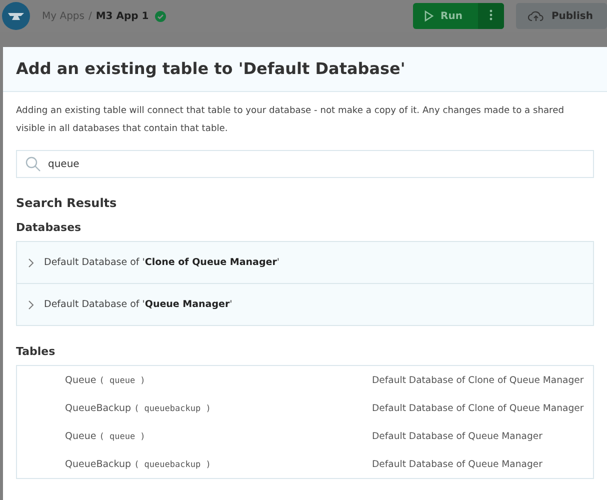  What do you see at coordinates (122, 16) in the screenshot?
I see `app-name: M3 App 1` at bounding box center [122, 16].